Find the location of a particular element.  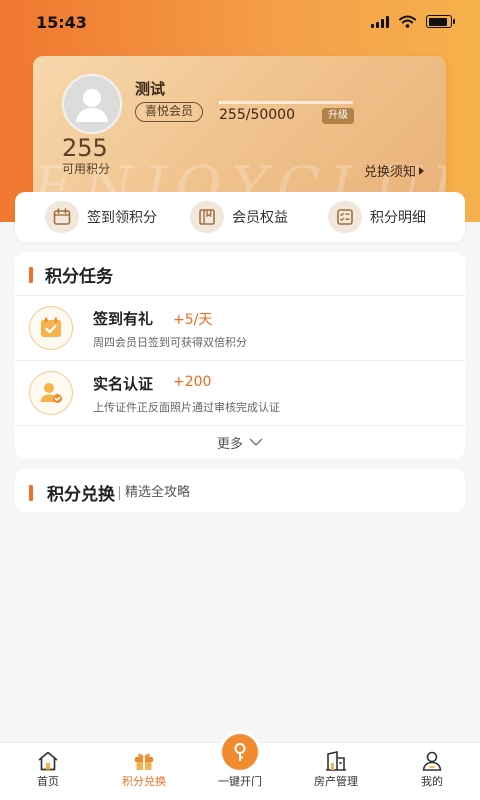

section-title: 积分任务 is located at coordinates (71, 274).